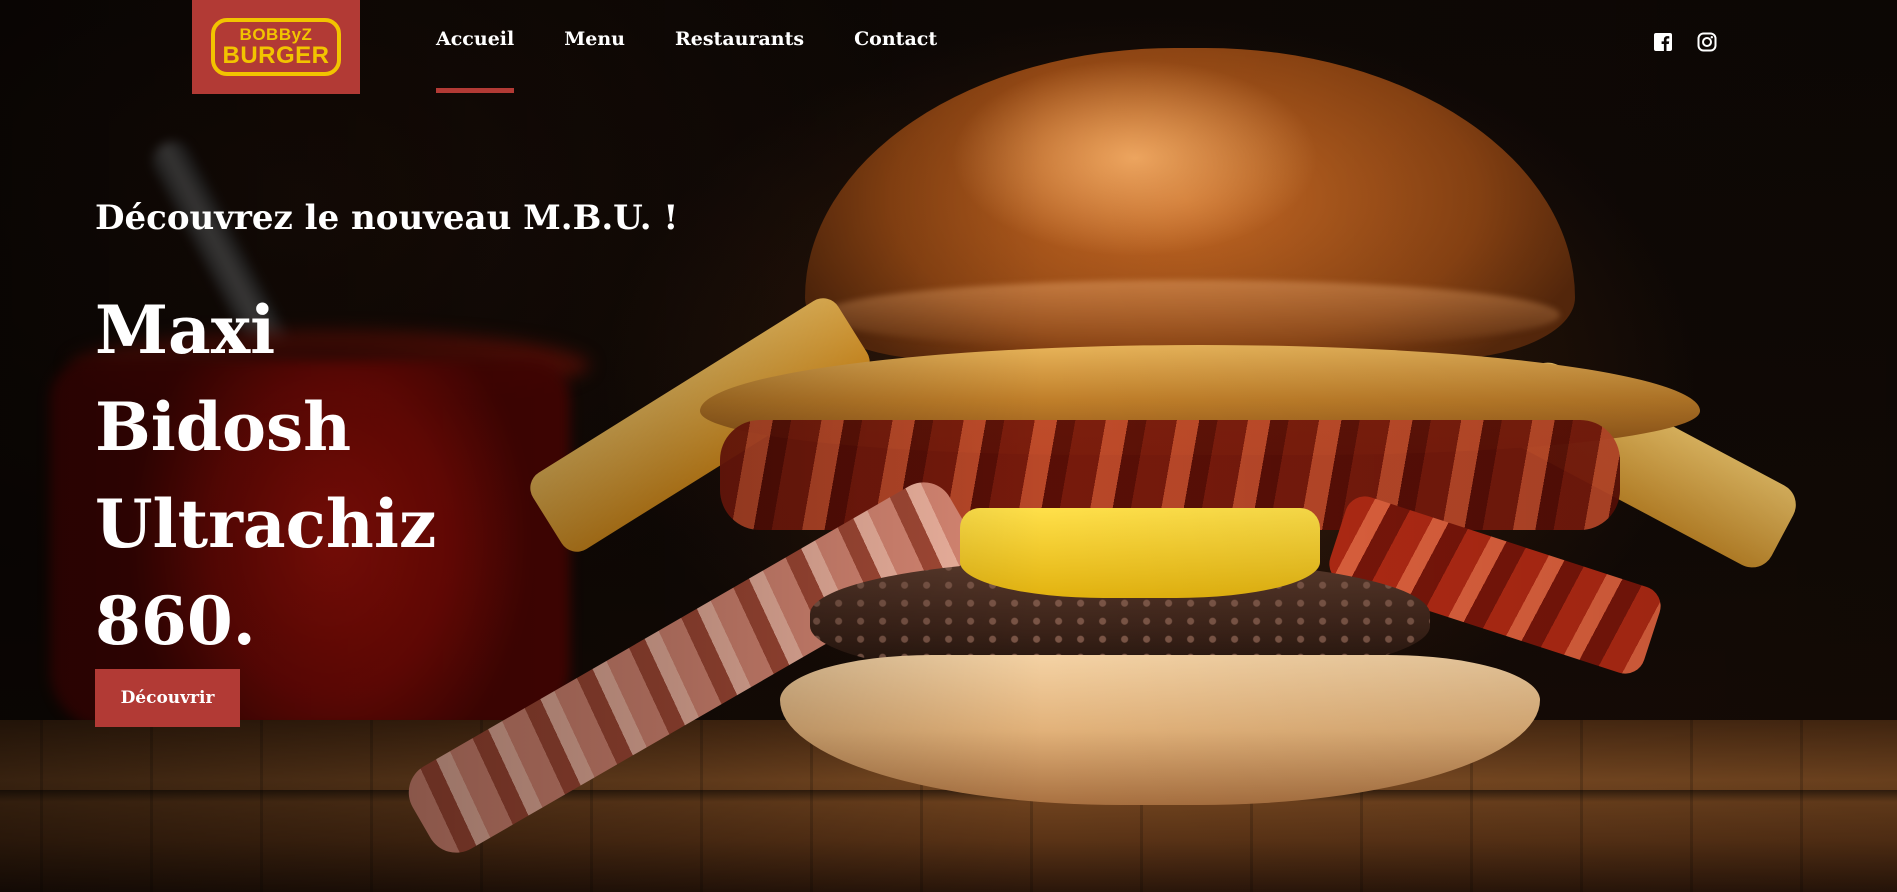 Image resolution: width=1897 pixels, height=892 pixels. I want to click on main-nav: Accueil Menu Restaurants Contact, so click(711, 47).